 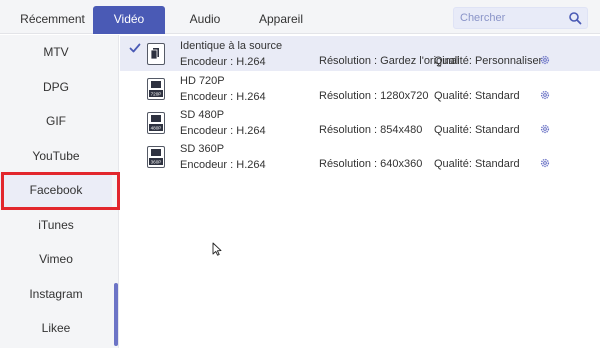 I want to click on mouse-cursor-icon, so click(x=217, y=249).